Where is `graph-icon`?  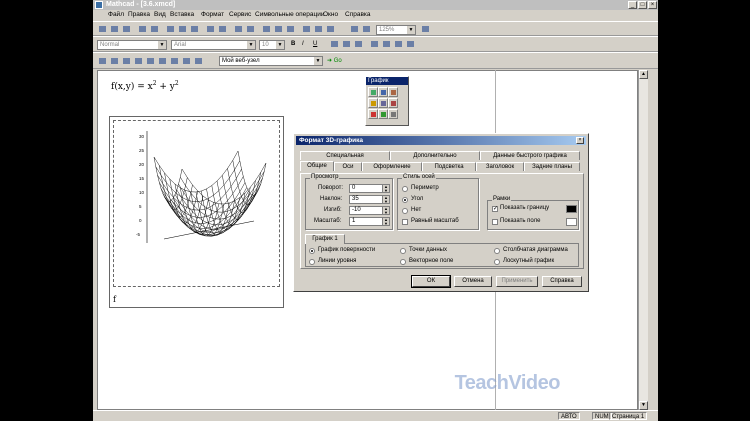 graph-icon is located at coordinates (114, 61).